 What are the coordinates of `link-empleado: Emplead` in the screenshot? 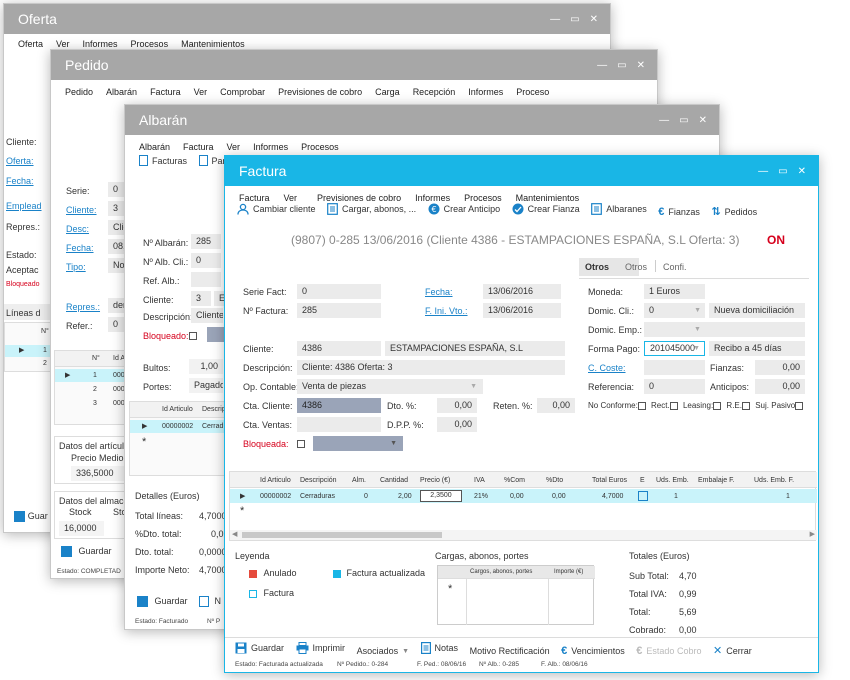 It's located at (24, 206).